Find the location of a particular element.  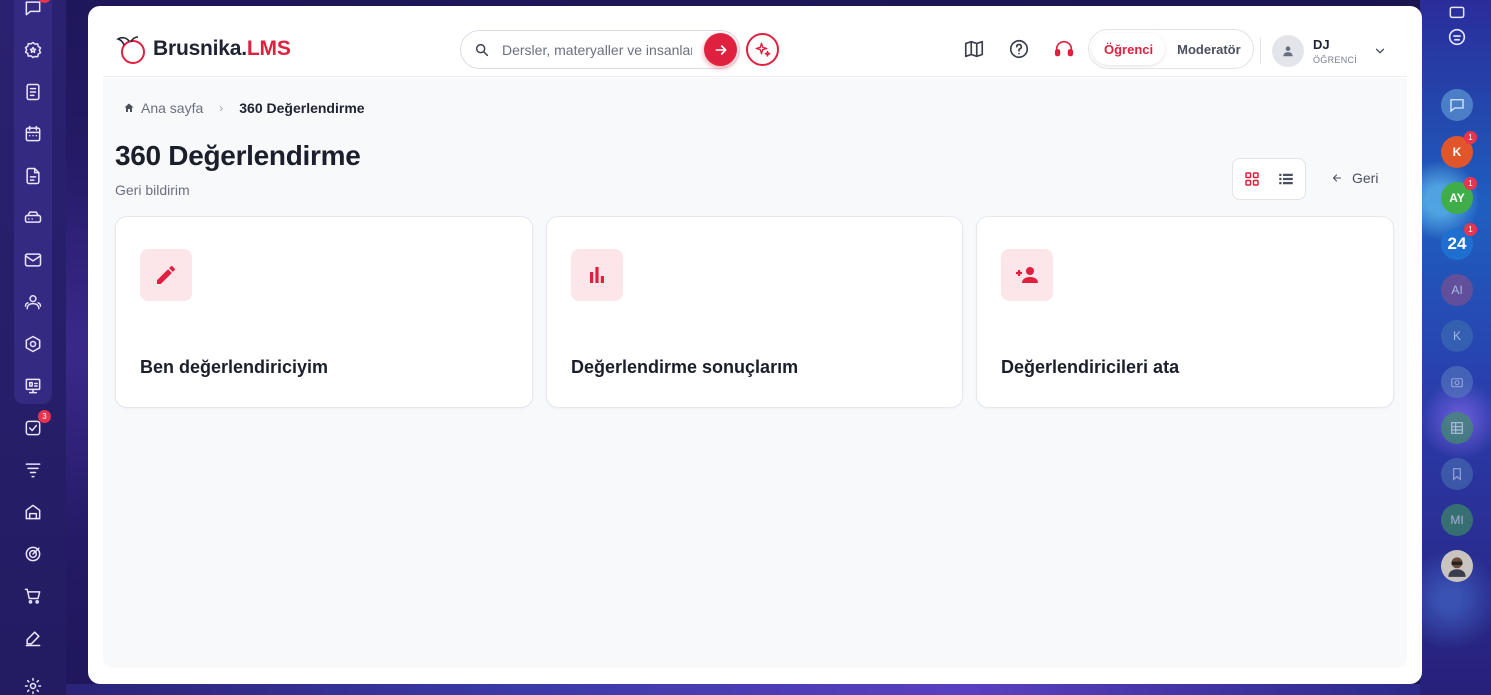

rail-settings is located at coordinates (33, 684).